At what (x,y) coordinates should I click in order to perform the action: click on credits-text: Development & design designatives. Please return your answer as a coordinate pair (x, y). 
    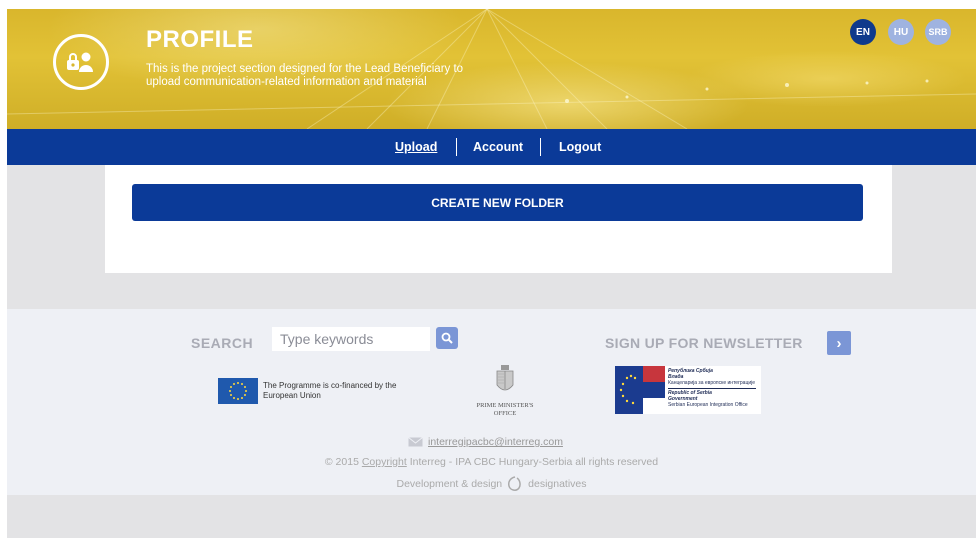
    Looking at the image, I should click on (491, 484).